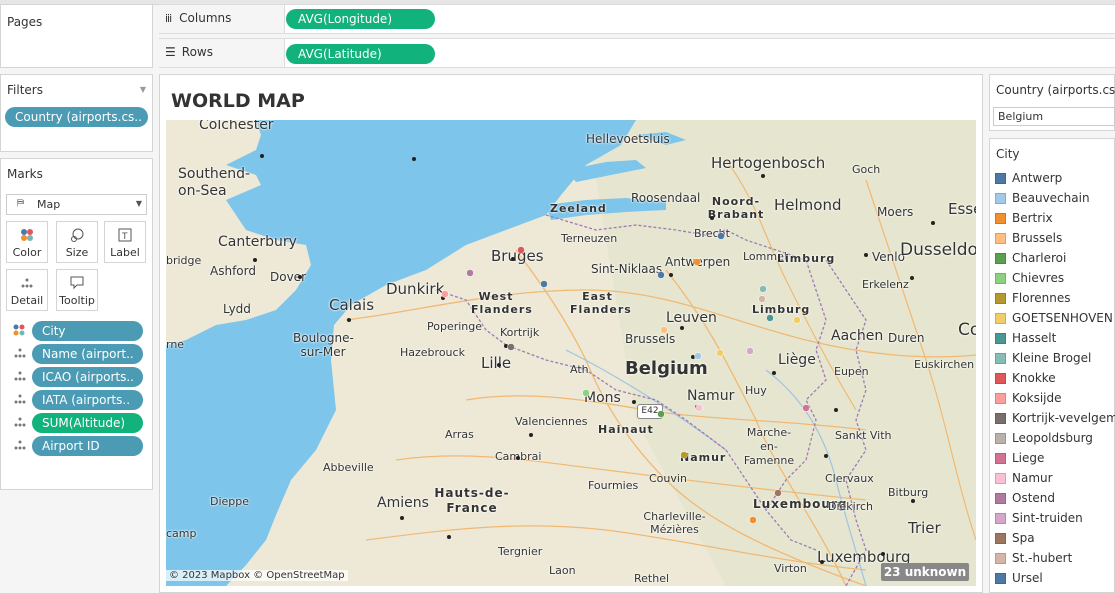  What do you see at coordinates (1027, 578) in the screenshot?
I see `legend-label: Ursel` at bounding box center [1027, 578].